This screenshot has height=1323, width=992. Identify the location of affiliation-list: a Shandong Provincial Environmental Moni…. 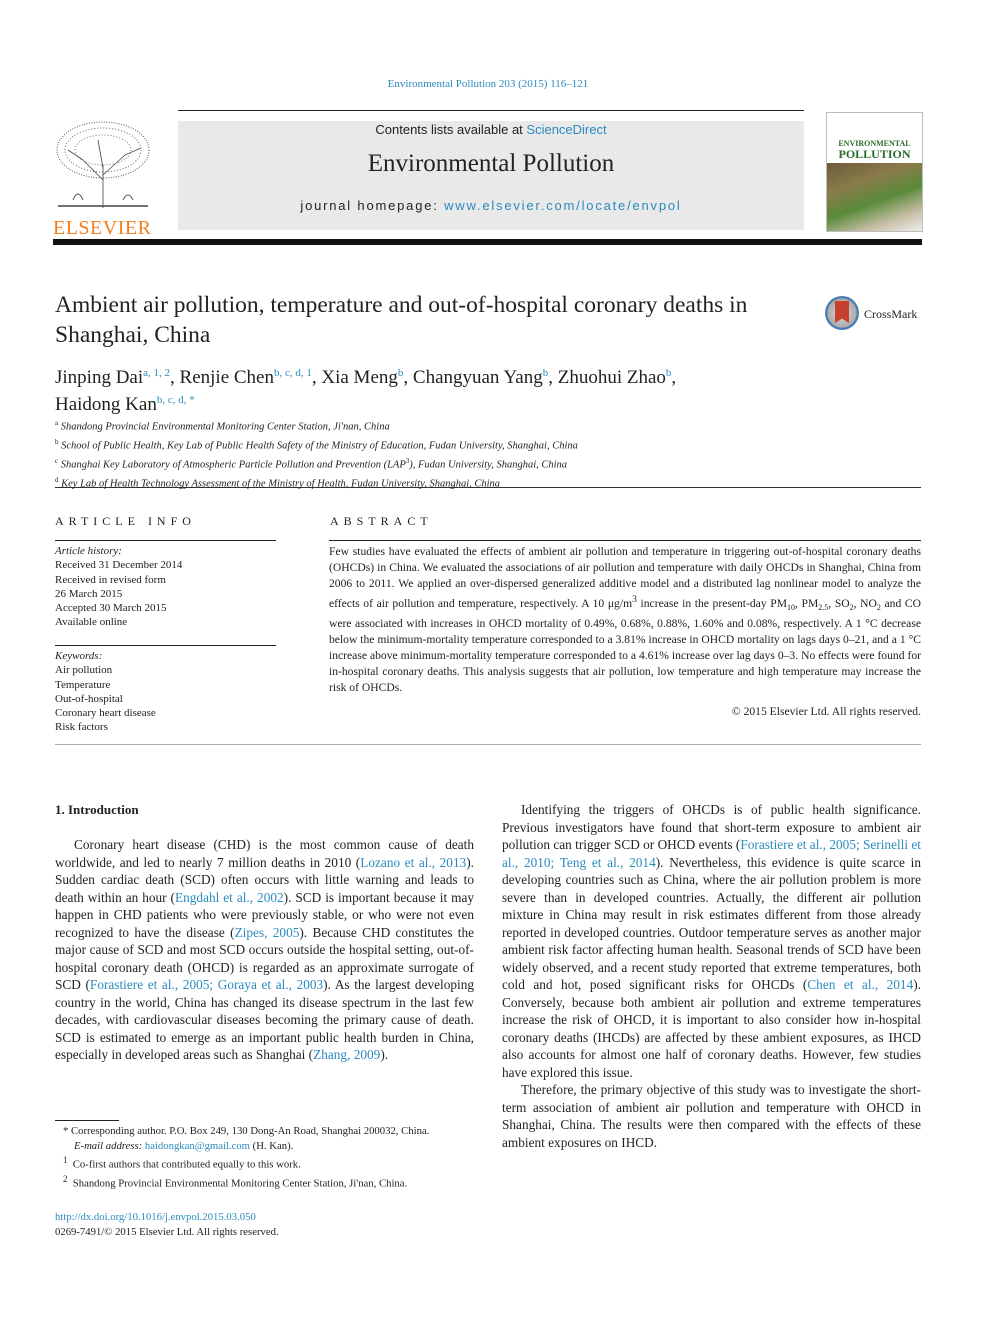
(435, 454).